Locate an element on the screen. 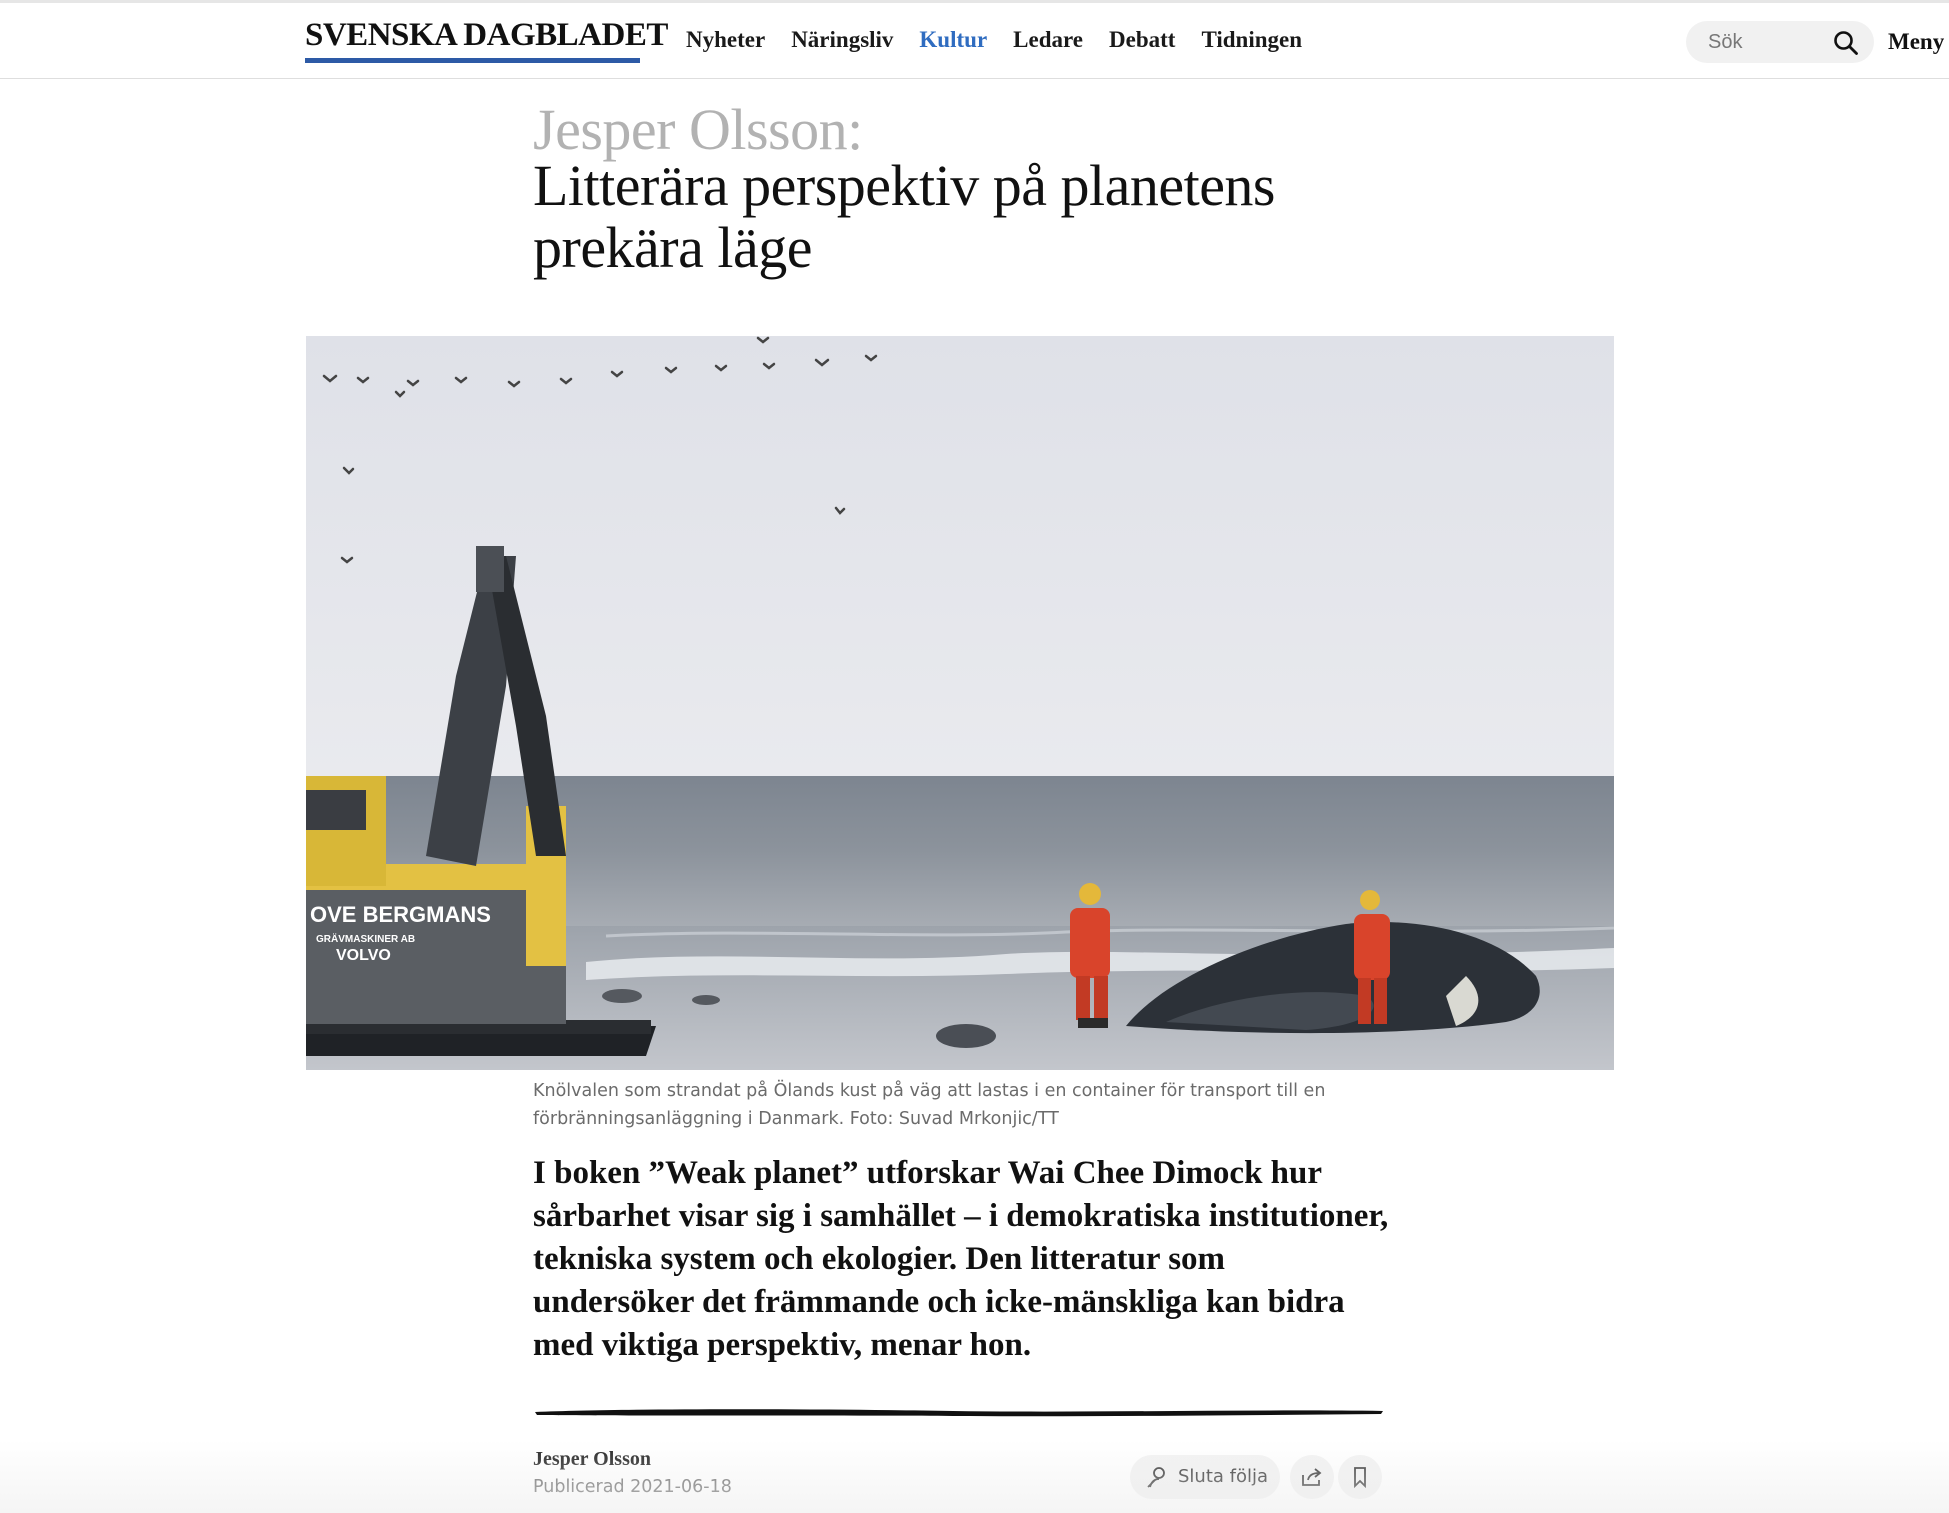  follow-label: Sluta följa is located at coordinates (1223, 1476).